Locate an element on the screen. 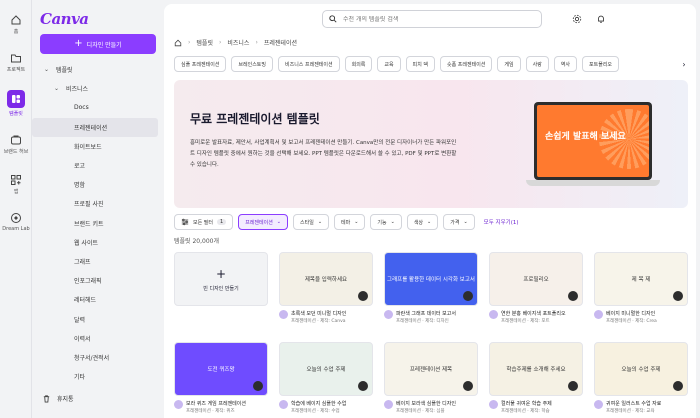  template-title: 컬러풀 귀여운 학습 주제 is located at coordinates (526, 403).